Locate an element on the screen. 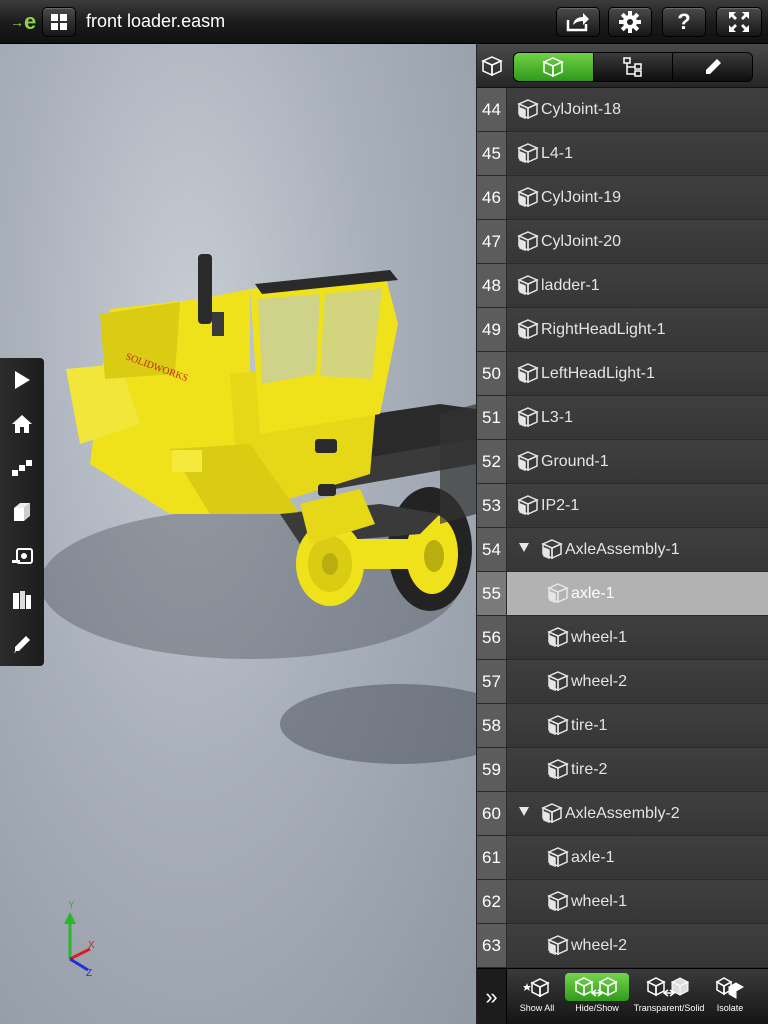  tree-row: 60 AxleAssembly-2 is located at coordinates (622, 814).